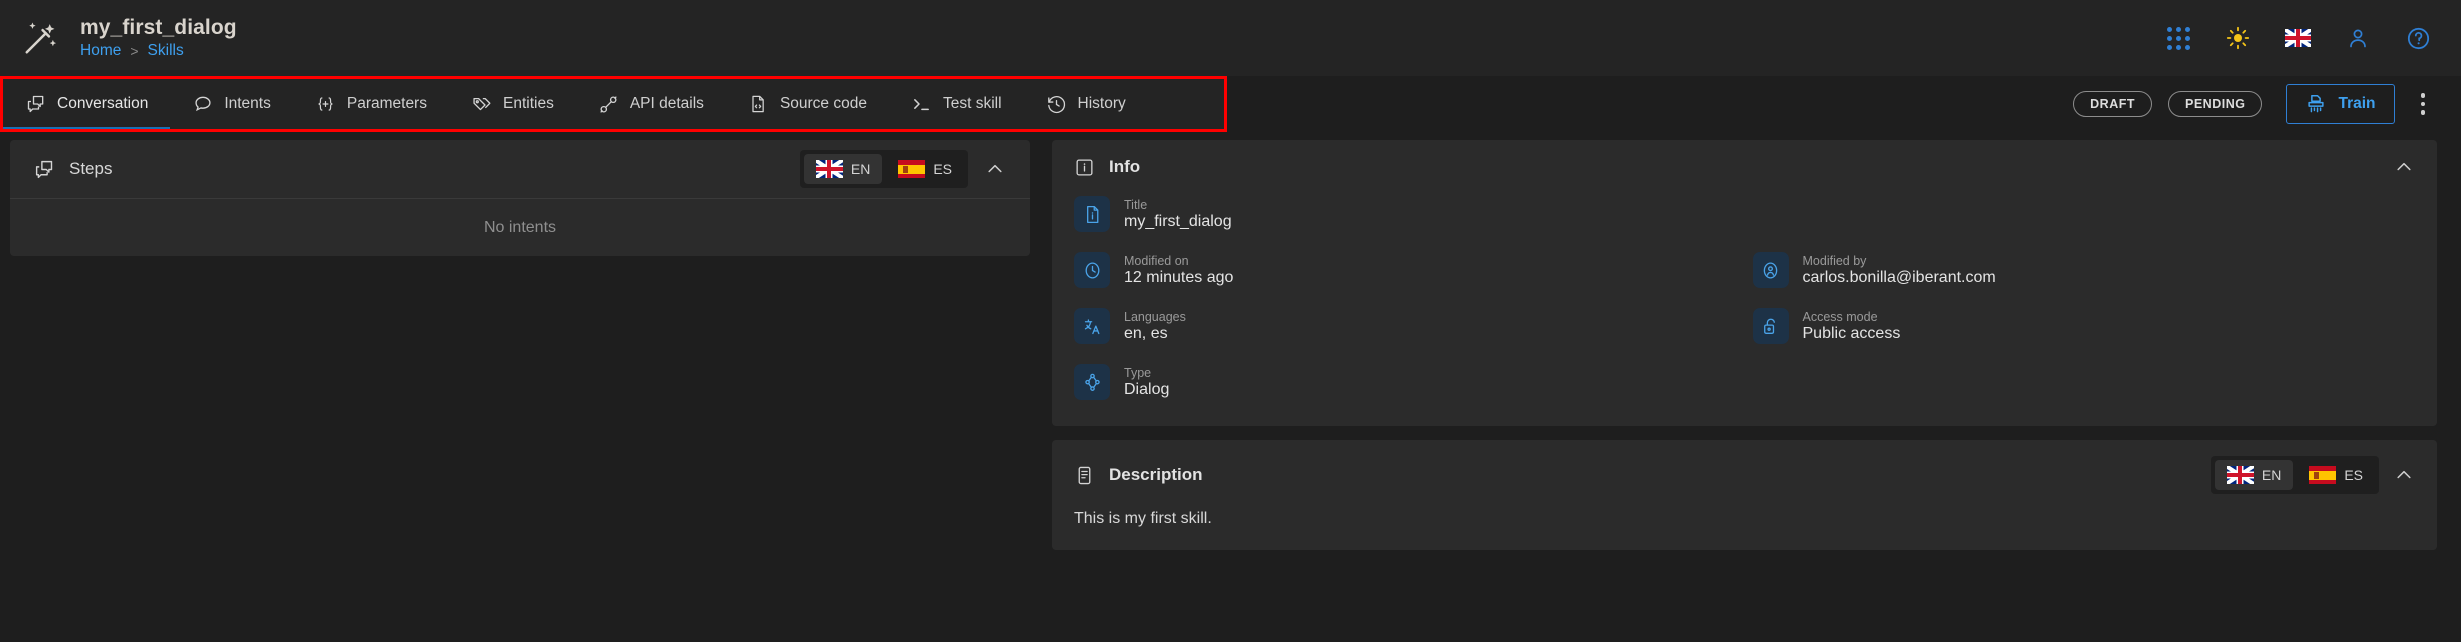  I want to click on tab-parameters: Parameters, so click(371, 104).